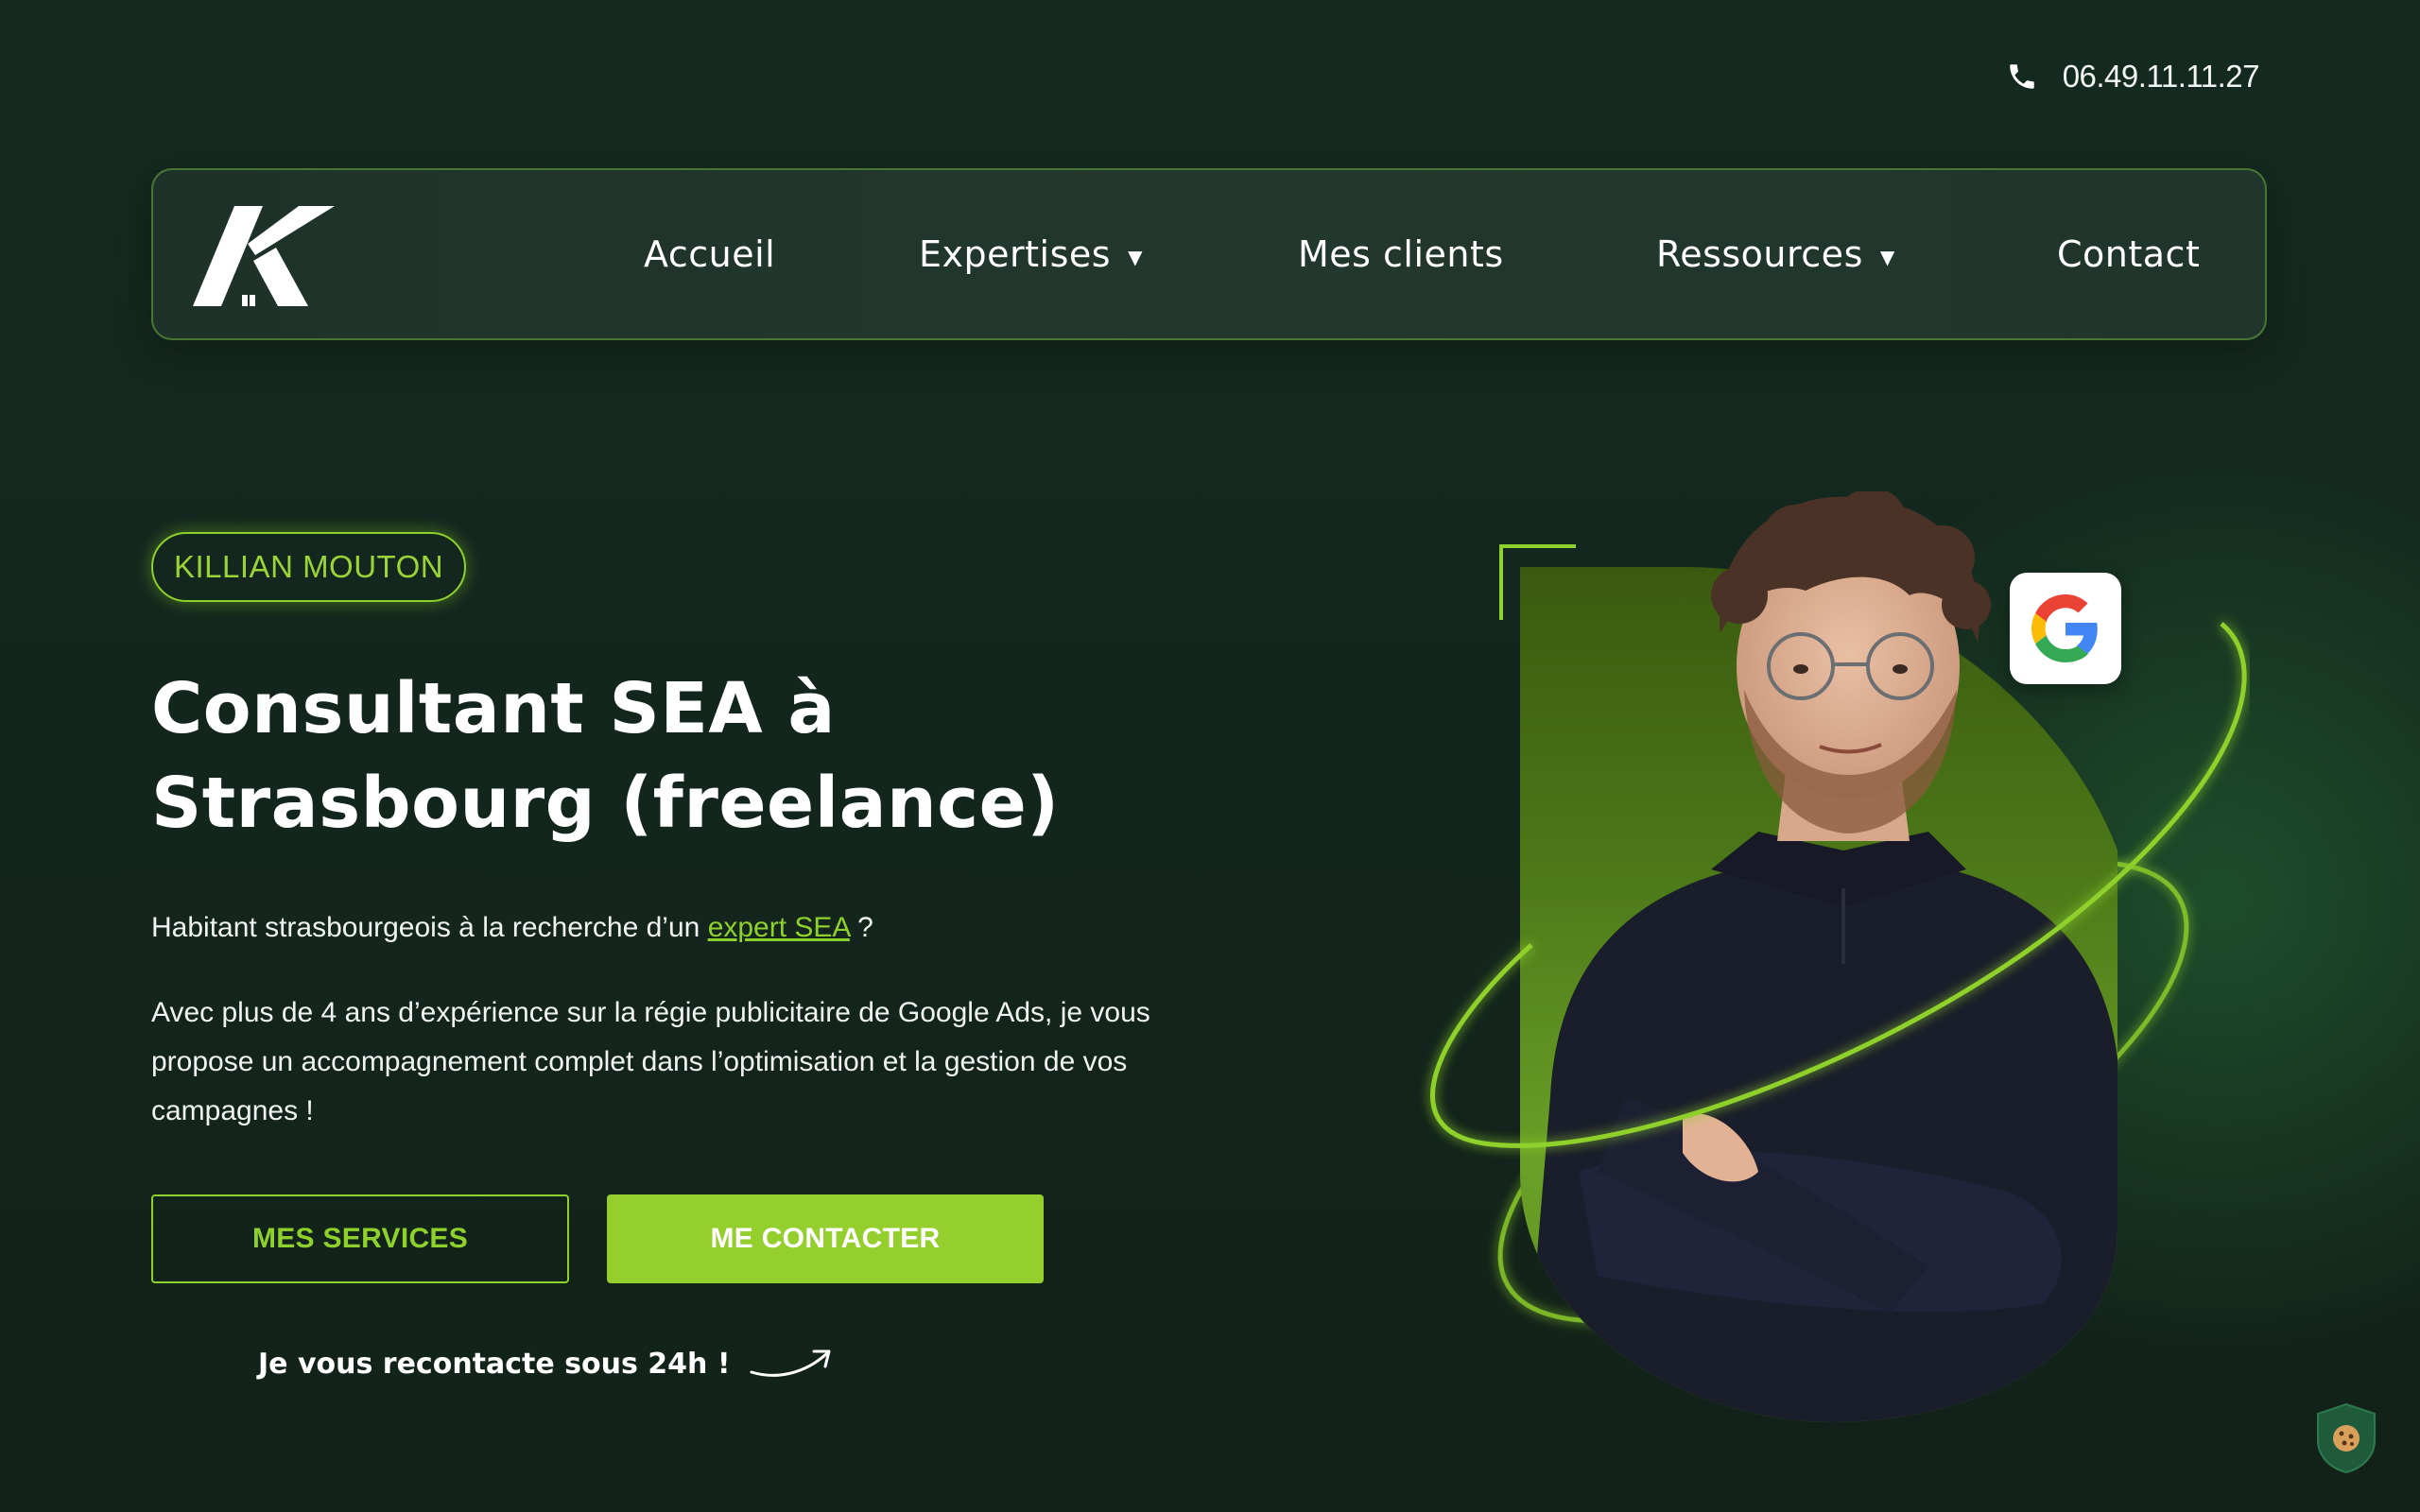 The height and width of the screenshot is (1512, 2420). I want to click on nav-contact-label: Contact, so click(2129, 254).